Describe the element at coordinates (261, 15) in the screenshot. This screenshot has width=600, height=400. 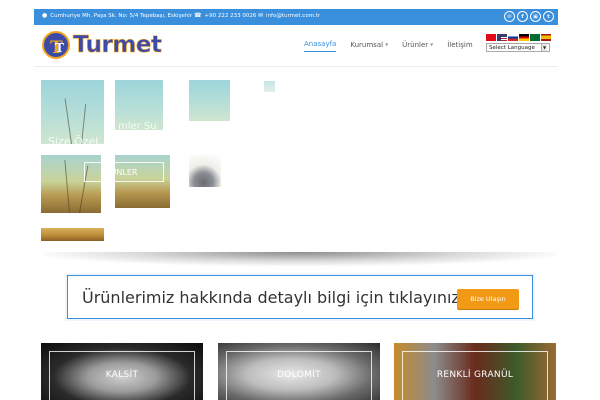
I see `envelope-icon: ✉` at that location.